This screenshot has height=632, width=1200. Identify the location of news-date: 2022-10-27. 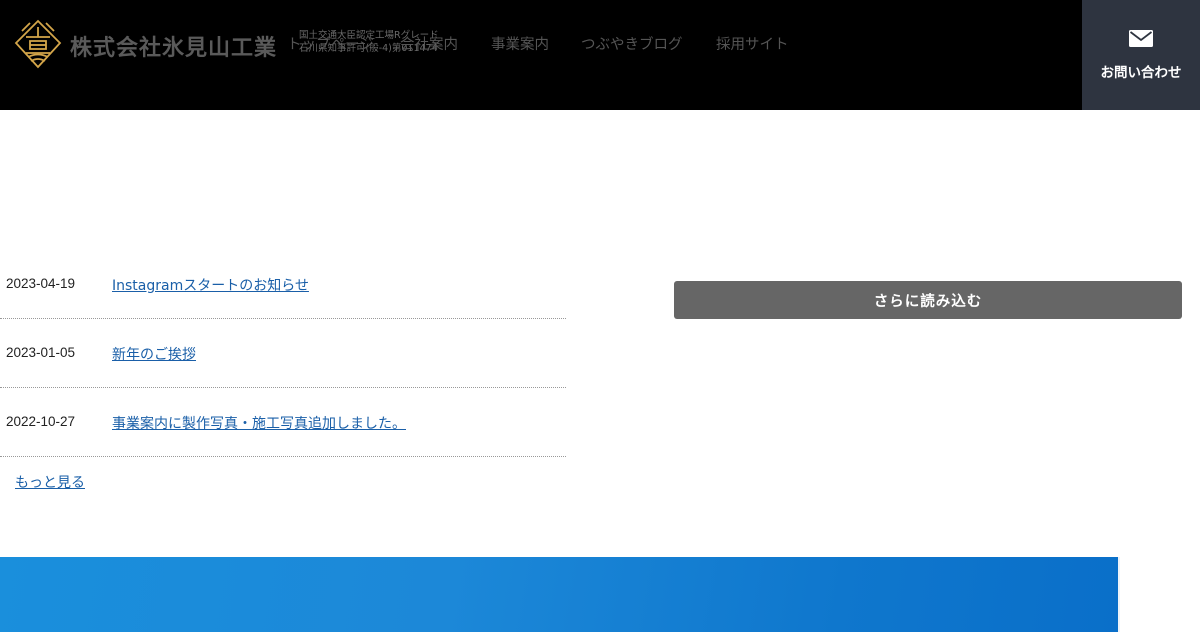
(41, 421).